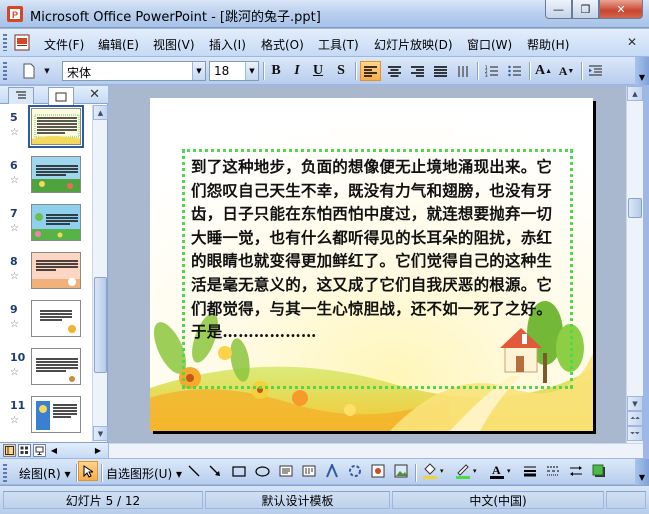  What do you see at coordinates (54, 450) in the screenshot?
I see `scroll-left-button: ◀` at bounding box center [54, 450].